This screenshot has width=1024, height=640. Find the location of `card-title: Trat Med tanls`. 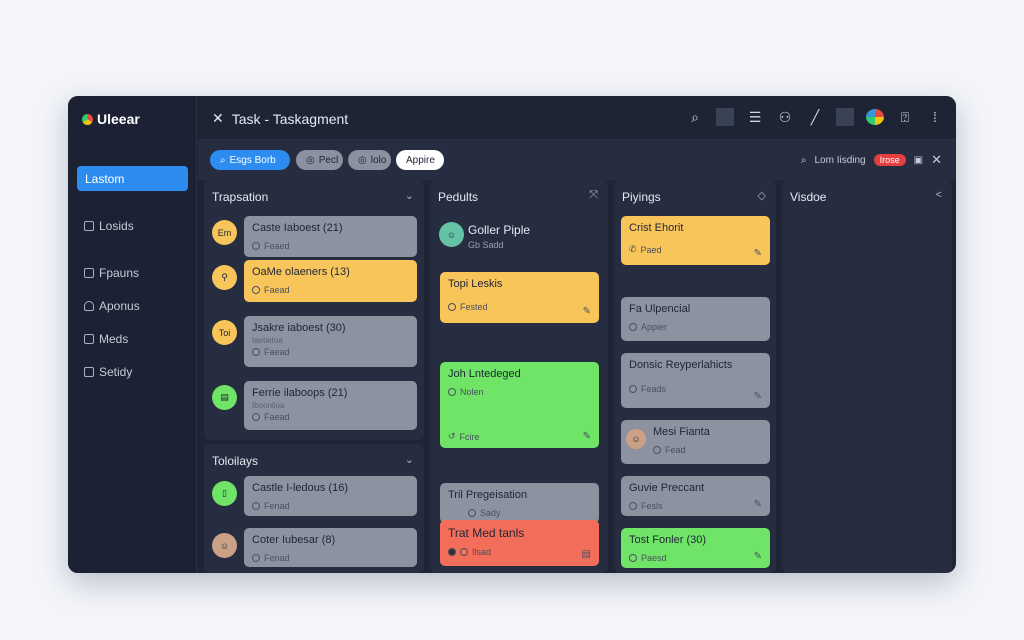

card-title: Trat Med tanls is located at coordinates (486, 533).